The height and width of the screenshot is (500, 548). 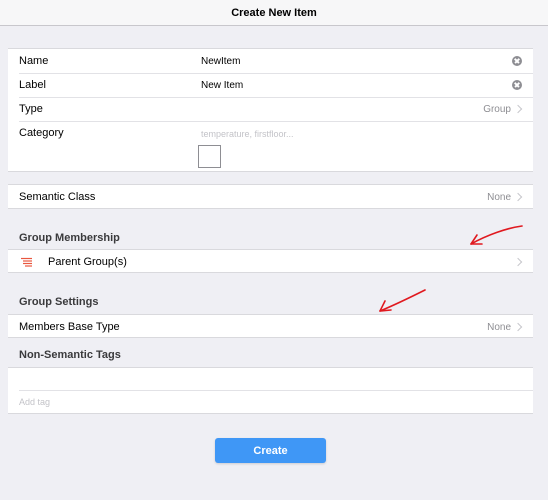 I want to click on group-settings-list: Members Base Type None, so click(x=270, y=326).